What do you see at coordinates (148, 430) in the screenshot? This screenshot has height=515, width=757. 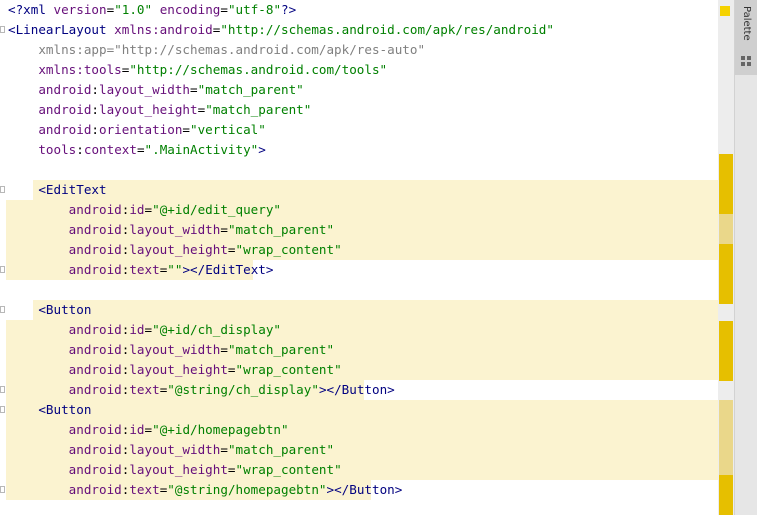 I see `code-line: android:id="@+id/homepagebtn"` at bounding box center [148, 430].